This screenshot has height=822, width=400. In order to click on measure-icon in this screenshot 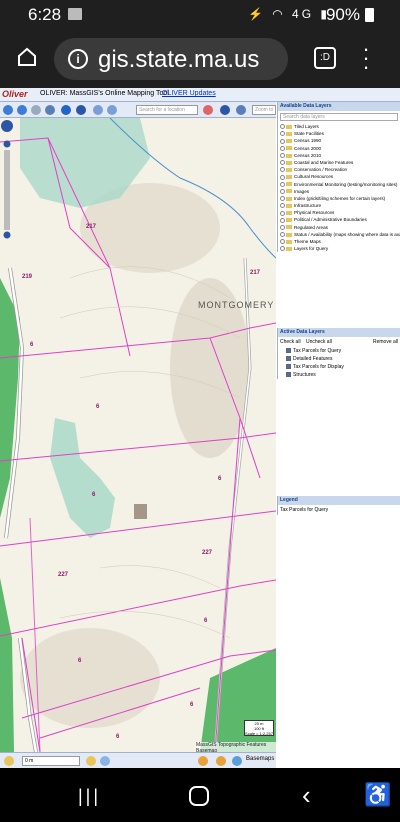, I will do `click(241, 110)`.